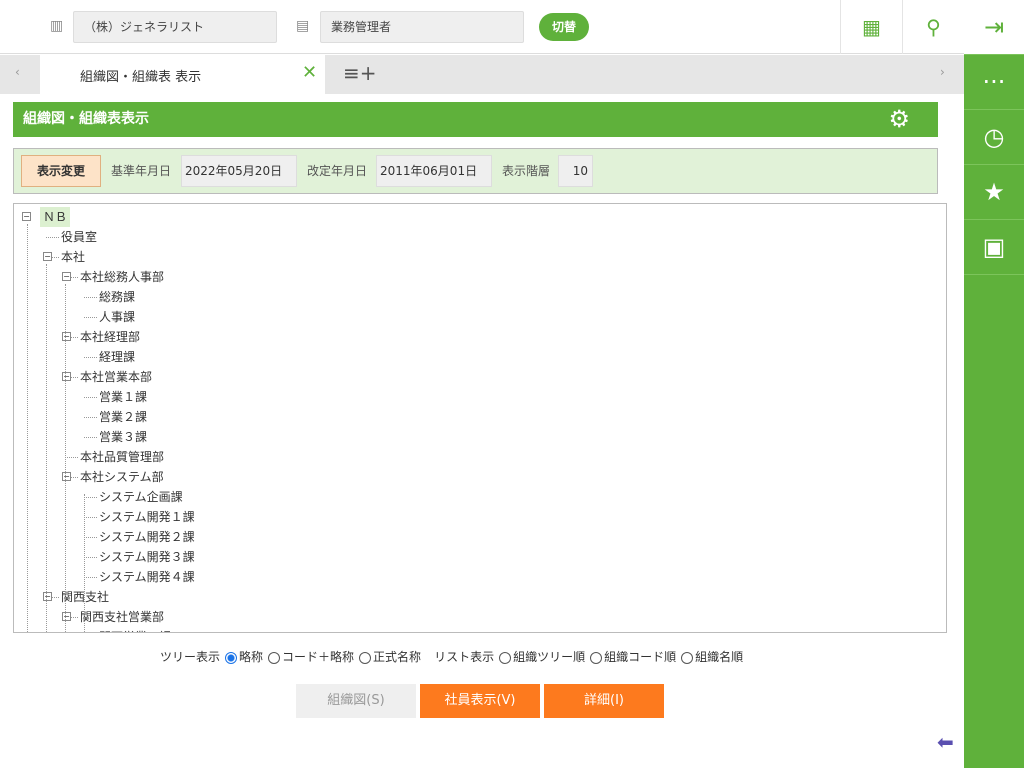 This screenshot has width=1024, height=768. Describe the element at coordinates (147, 537) in the screenshot. I see `tree-node: システム開発２課` at that location.